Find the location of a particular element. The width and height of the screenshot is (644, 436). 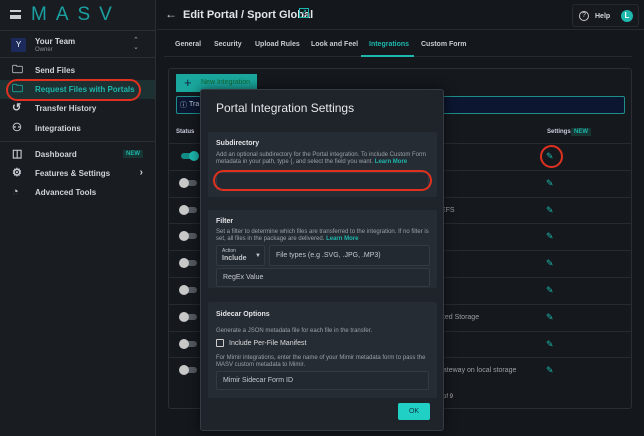

page-title: Edit Portal / Sport Global is located at coordinates (248, 15).